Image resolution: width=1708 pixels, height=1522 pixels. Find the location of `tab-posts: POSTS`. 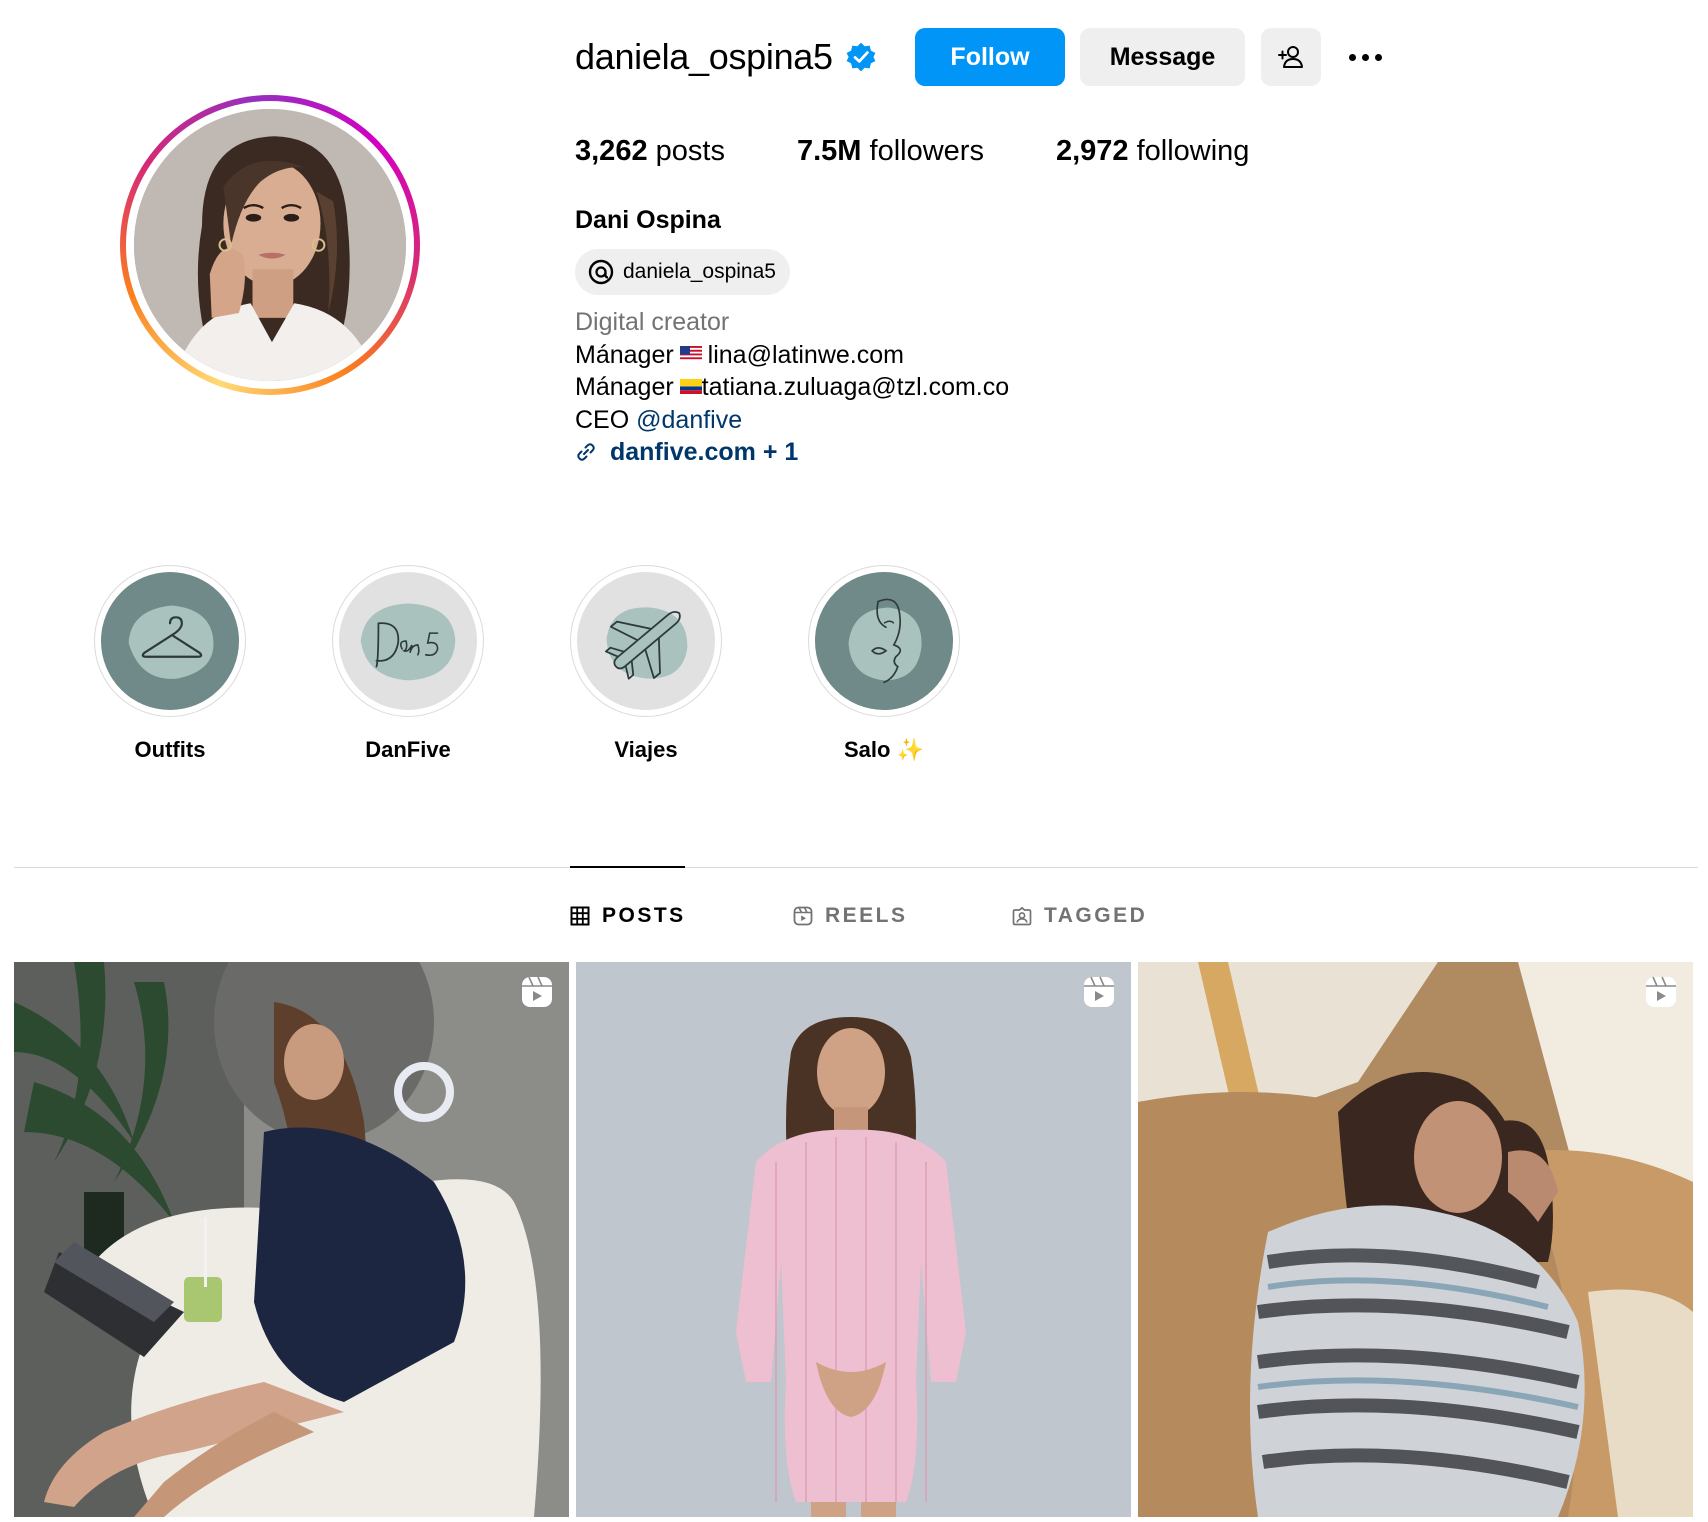

tab-posts: POSTS is located at coordinates (628, 916).